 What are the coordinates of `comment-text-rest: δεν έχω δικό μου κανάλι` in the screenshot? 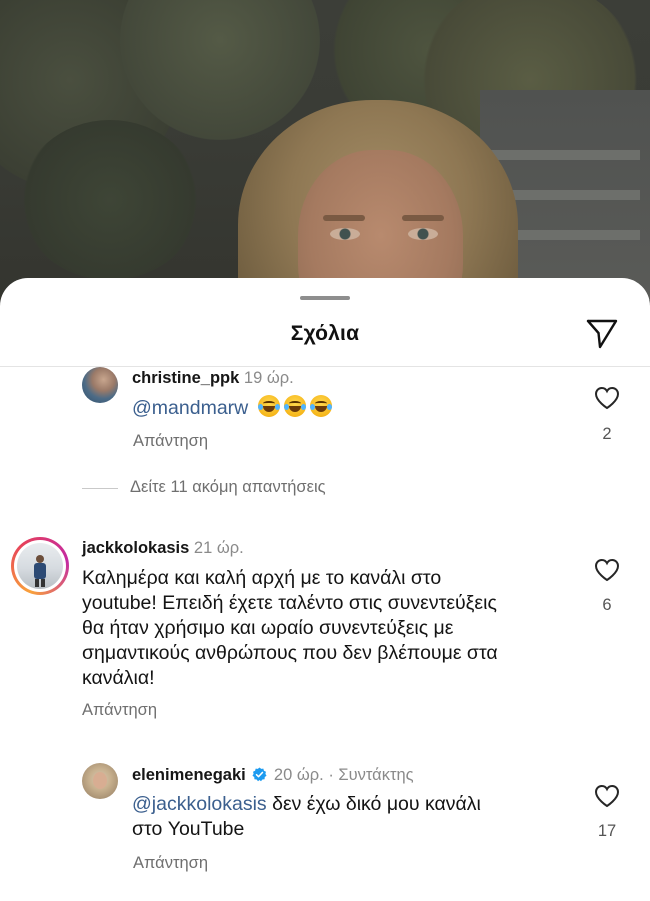 It's located at (373, 804).